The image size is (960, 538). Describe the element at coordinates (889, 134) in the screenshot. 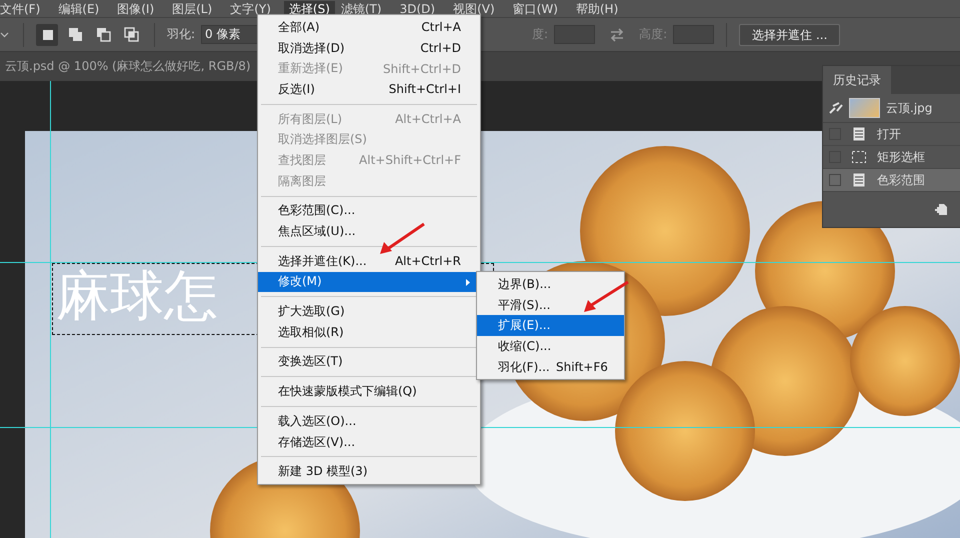

I see `state-label: 打开` at that location.